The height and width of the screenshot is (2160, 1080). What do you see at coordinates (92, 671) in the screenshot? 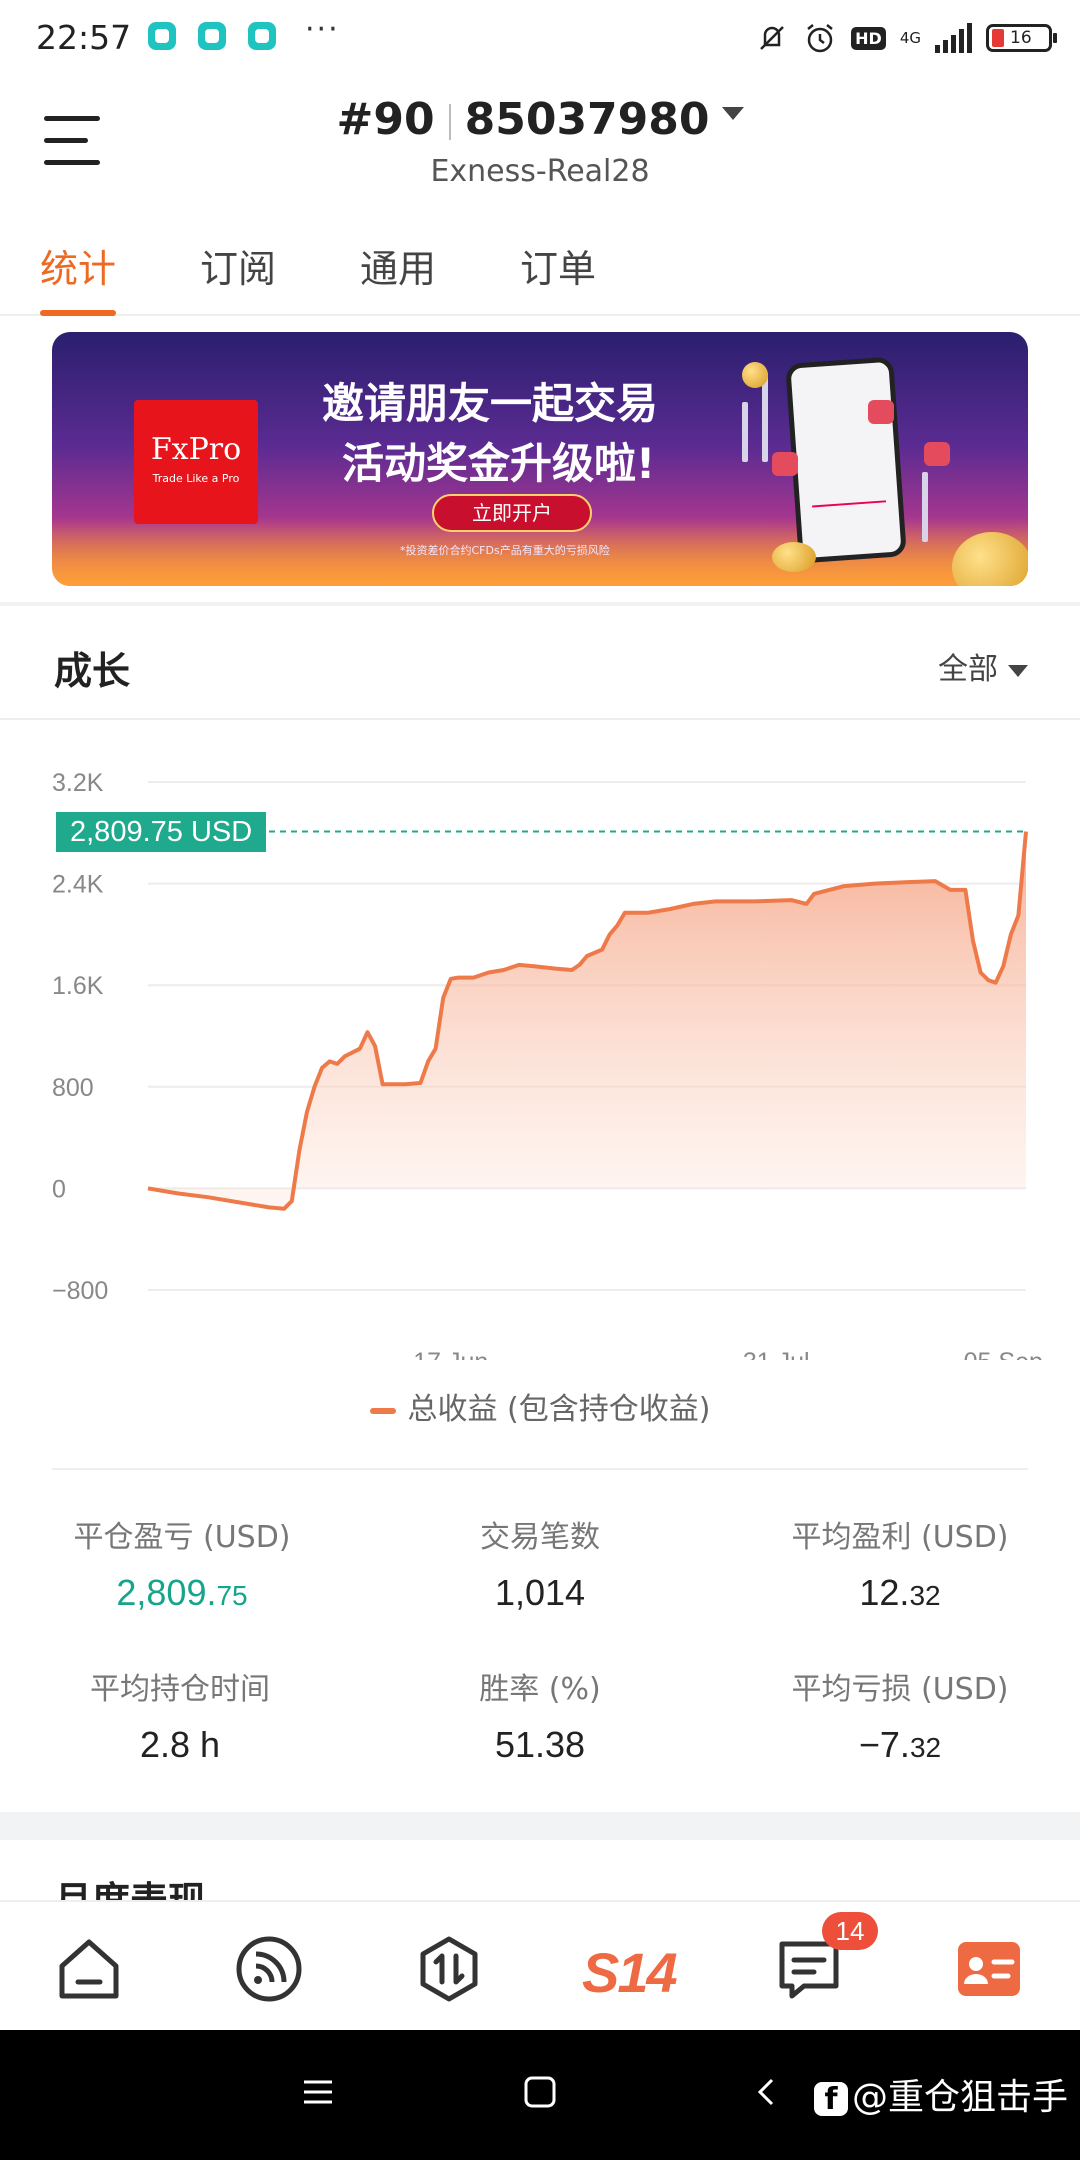
I see `growth-title: 成长` at bounding box center [92, 671].